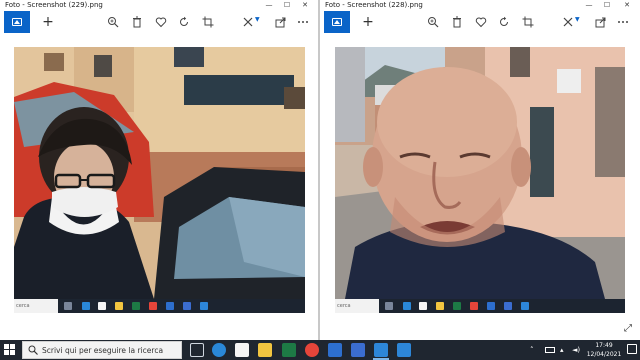 Image resolution: width=640 pixels, height=360 pixels. Describe the element at coordinates (265, 350) in the screenshot. I see `file-explorer-icon` at that location.